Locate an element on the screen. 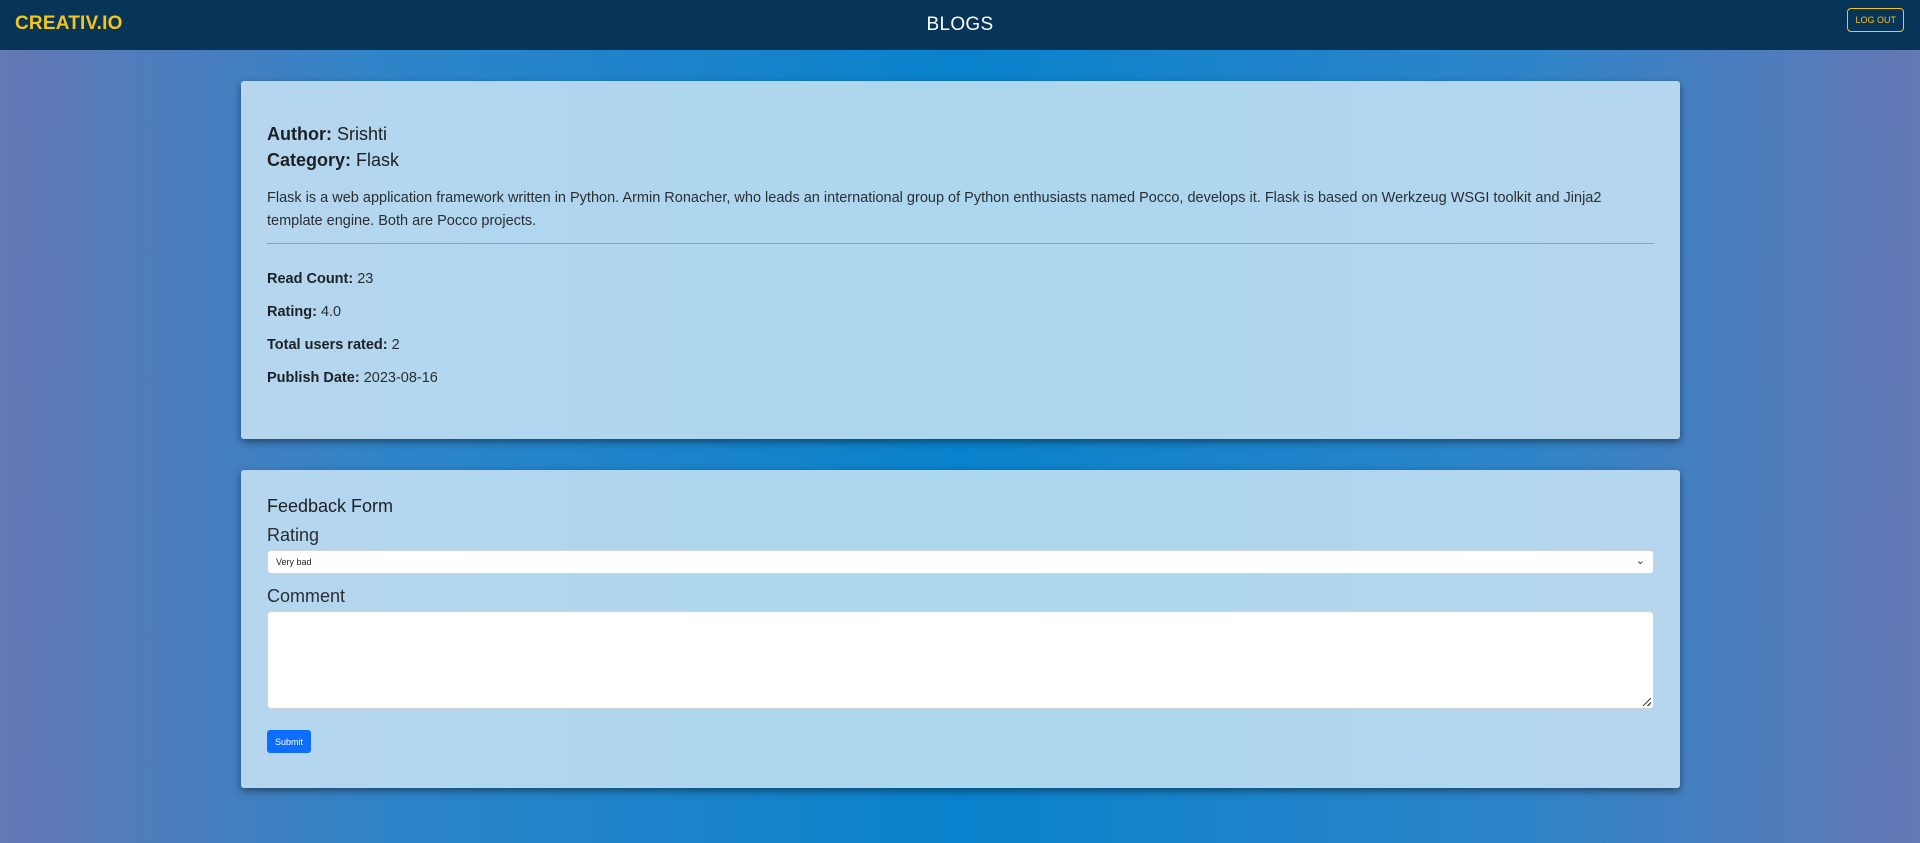 This screenshot has height=843, width=1920. stat-label: Rating: is located at coordinates (292, 312).